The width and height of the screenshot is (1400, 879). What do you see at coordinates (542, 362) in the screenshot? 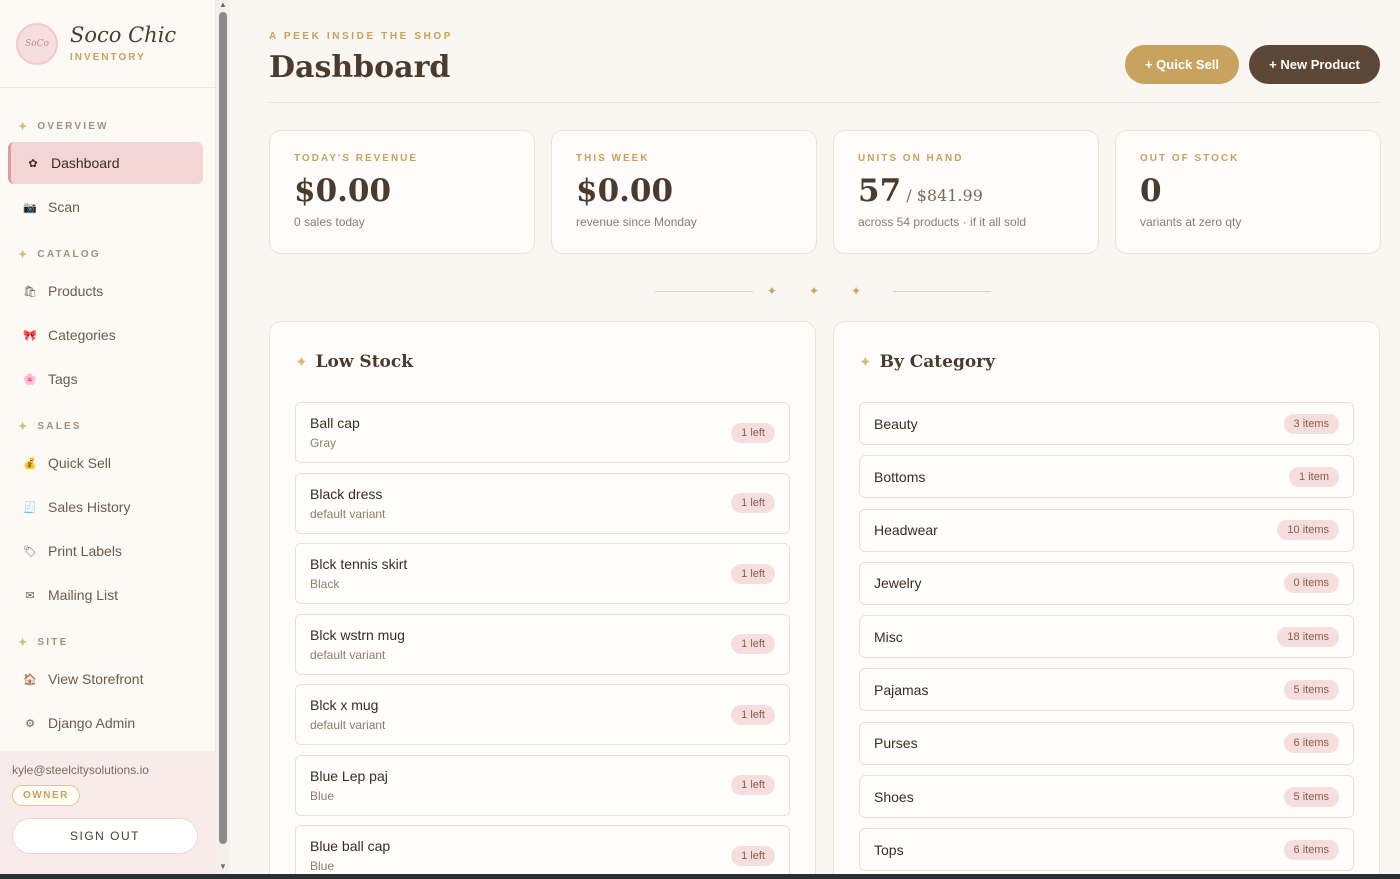
I see `panel-title: ✦ Low Stock` at bounding box center [542, 362].